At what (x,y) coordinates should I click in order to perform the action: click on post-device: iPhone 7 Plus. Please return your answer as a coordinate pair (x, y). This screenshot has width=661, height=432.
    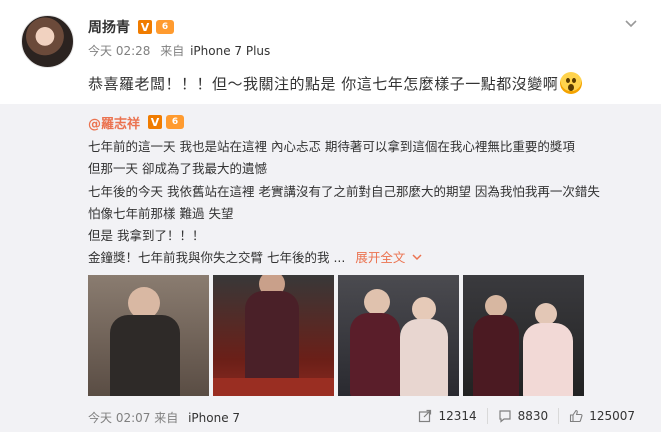
    Looking at the image, I should click on (230, 51).